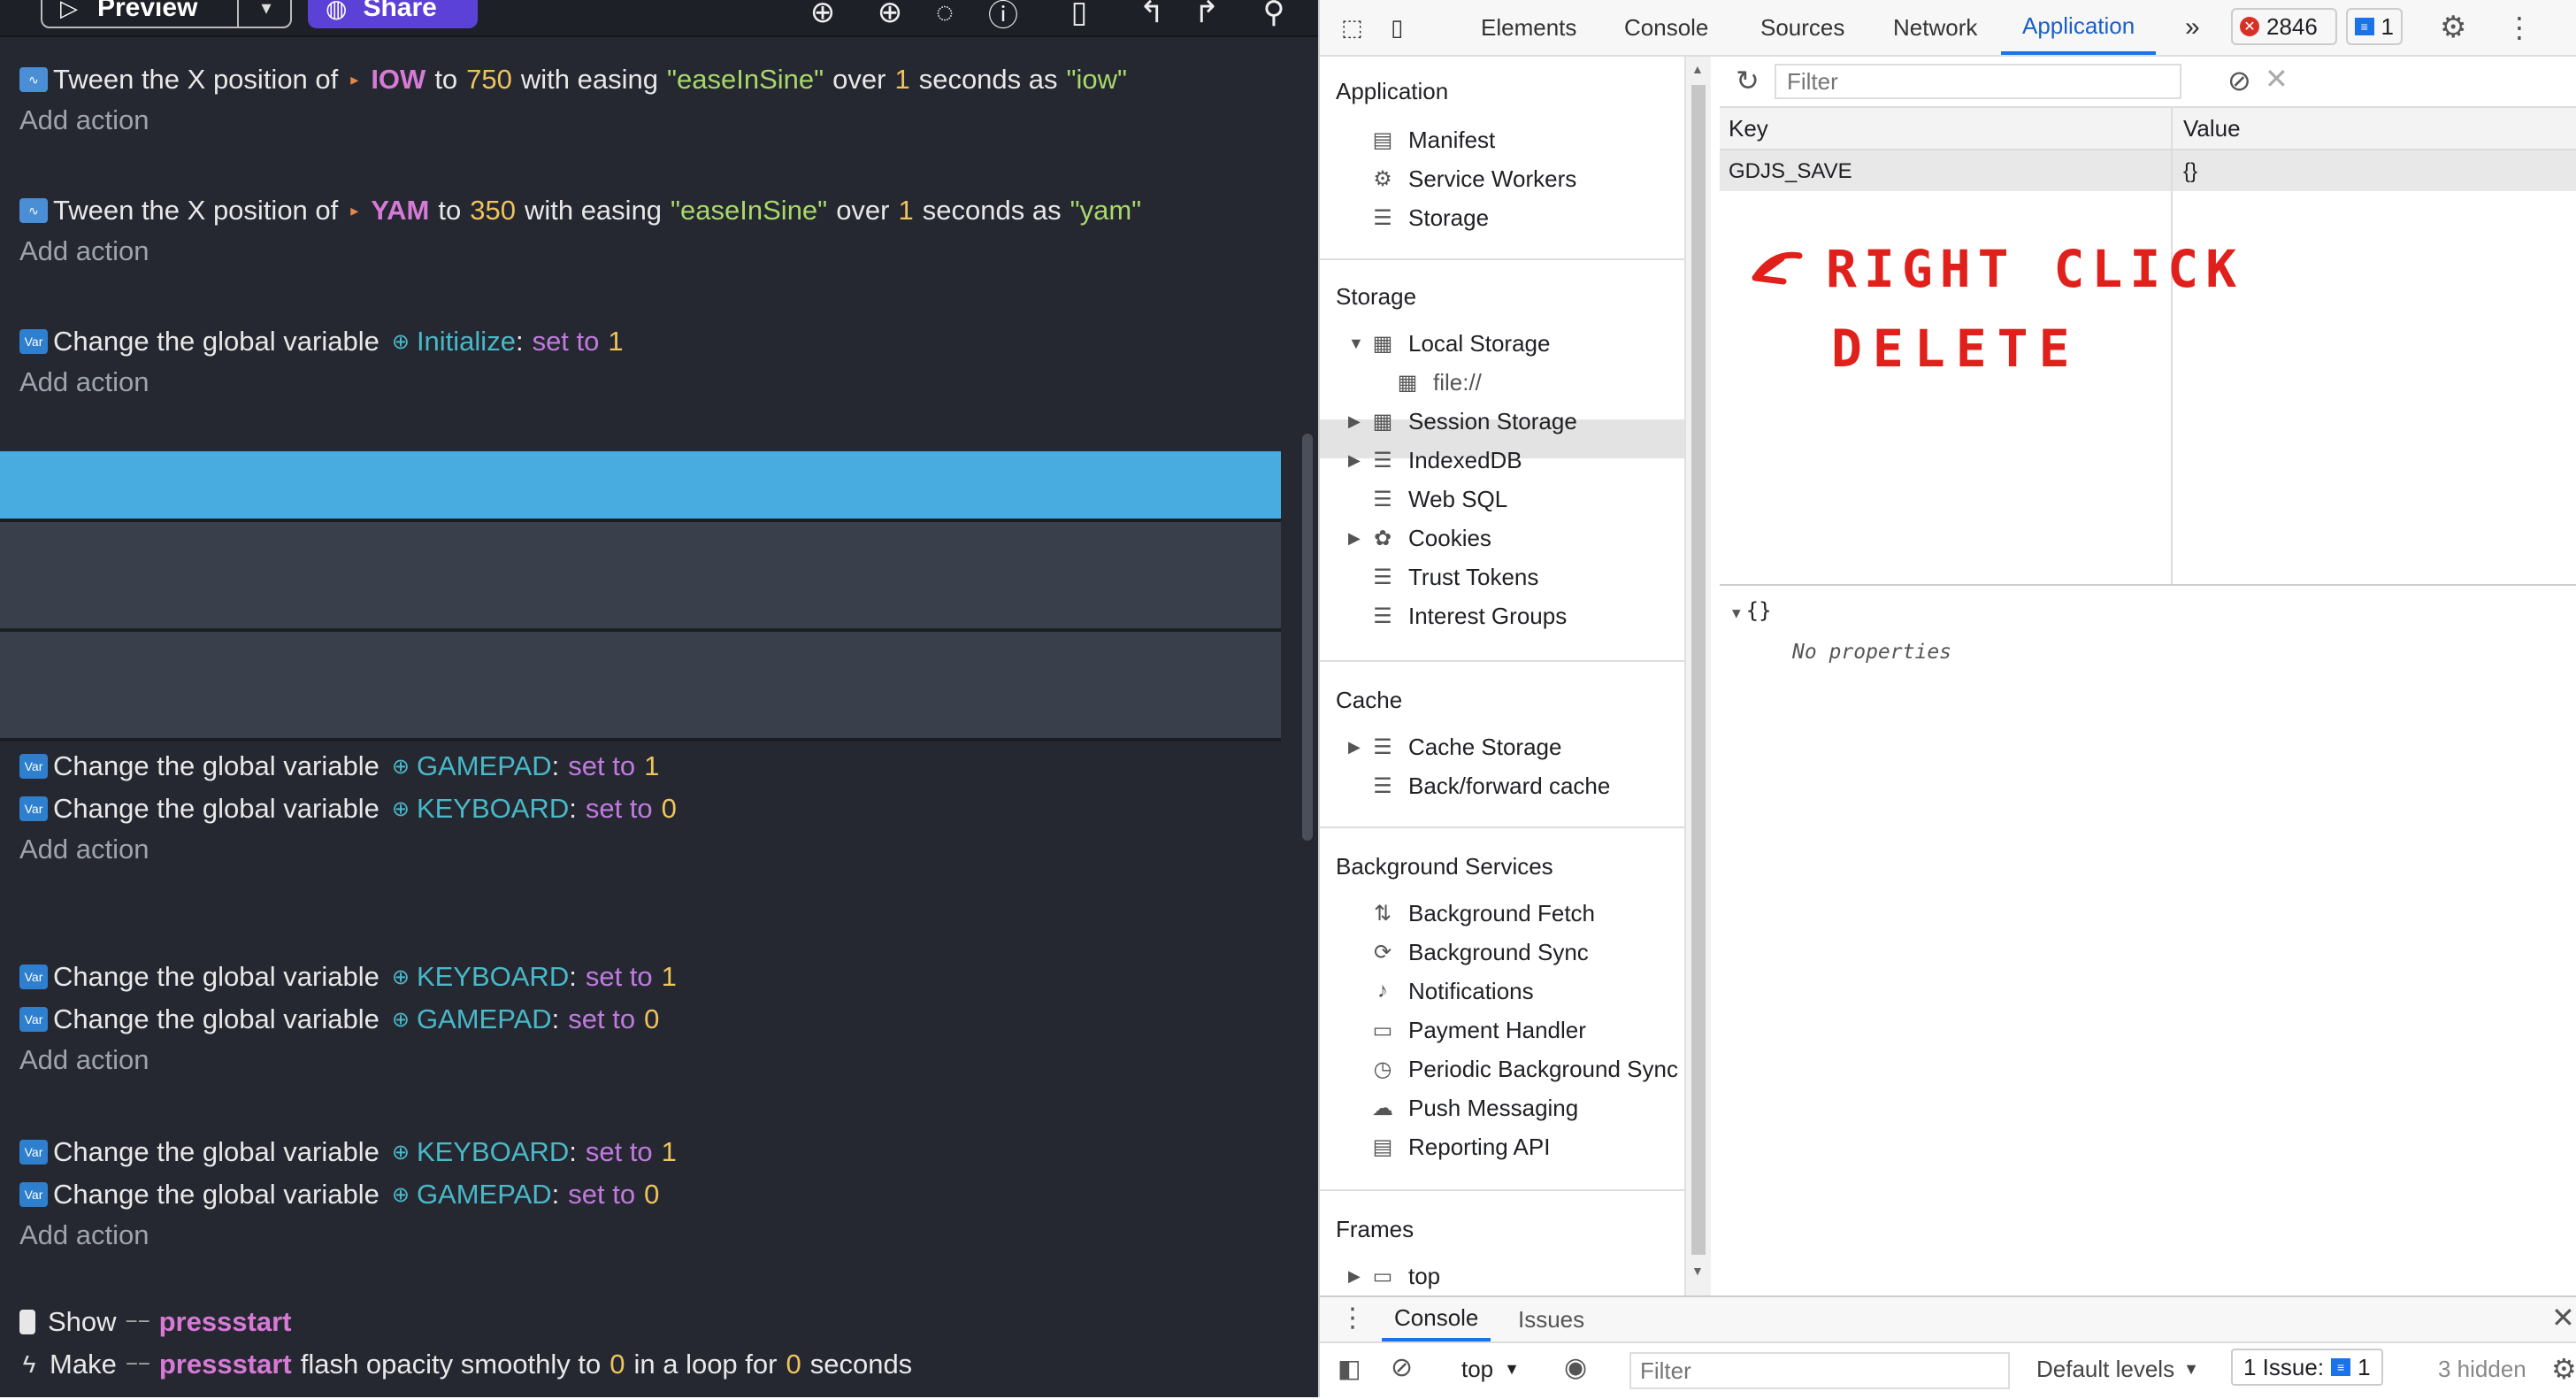 This screenshot has width=2576, height=1399. What do you see at coordinates (1452, 992) in the screenshot?
I see `sidebar-item-notifications: ♪ Notifications` at bounding box center [1452, 992].